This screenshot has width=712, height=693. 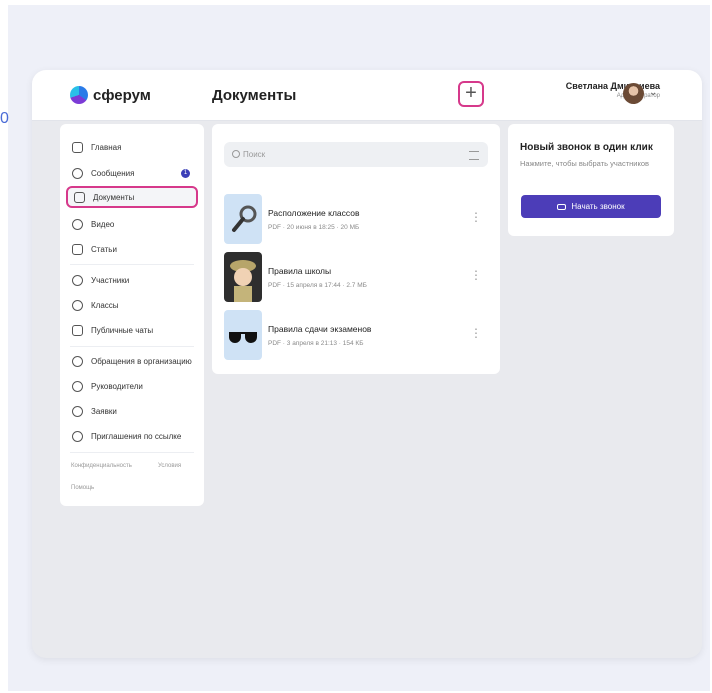 I want to click on sidebar-item-messages: Сообщения 1, so click(x=132, y=173).